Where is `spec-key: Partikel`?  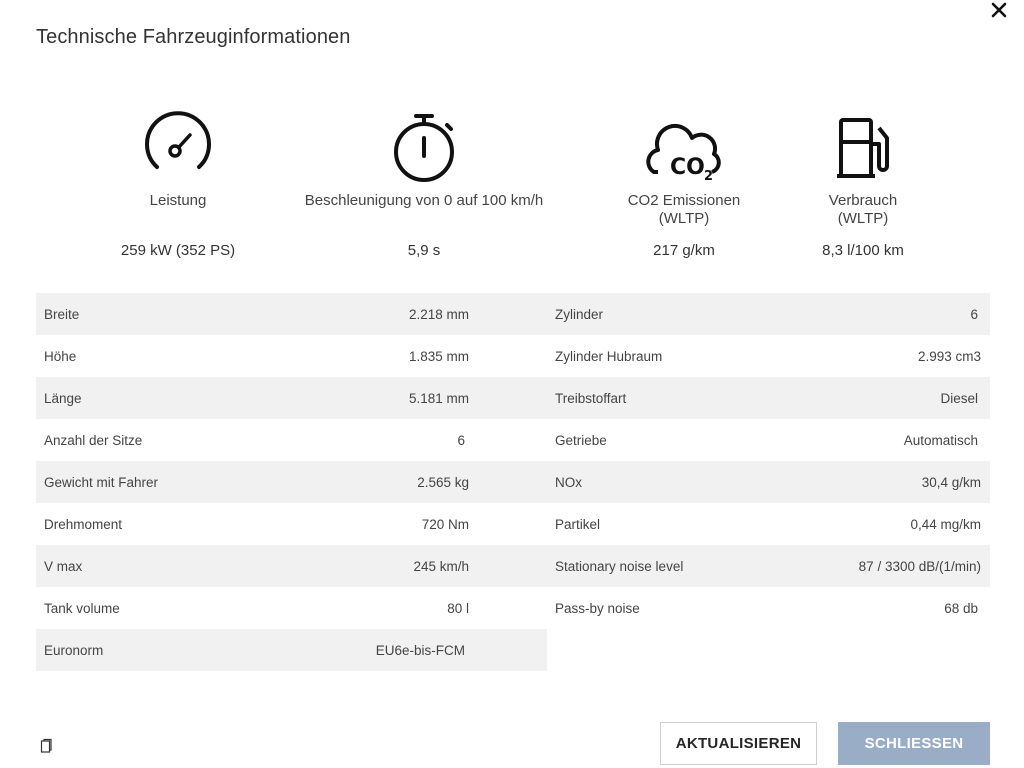
spec-key: Partikel is located at coordinates (578, 524).